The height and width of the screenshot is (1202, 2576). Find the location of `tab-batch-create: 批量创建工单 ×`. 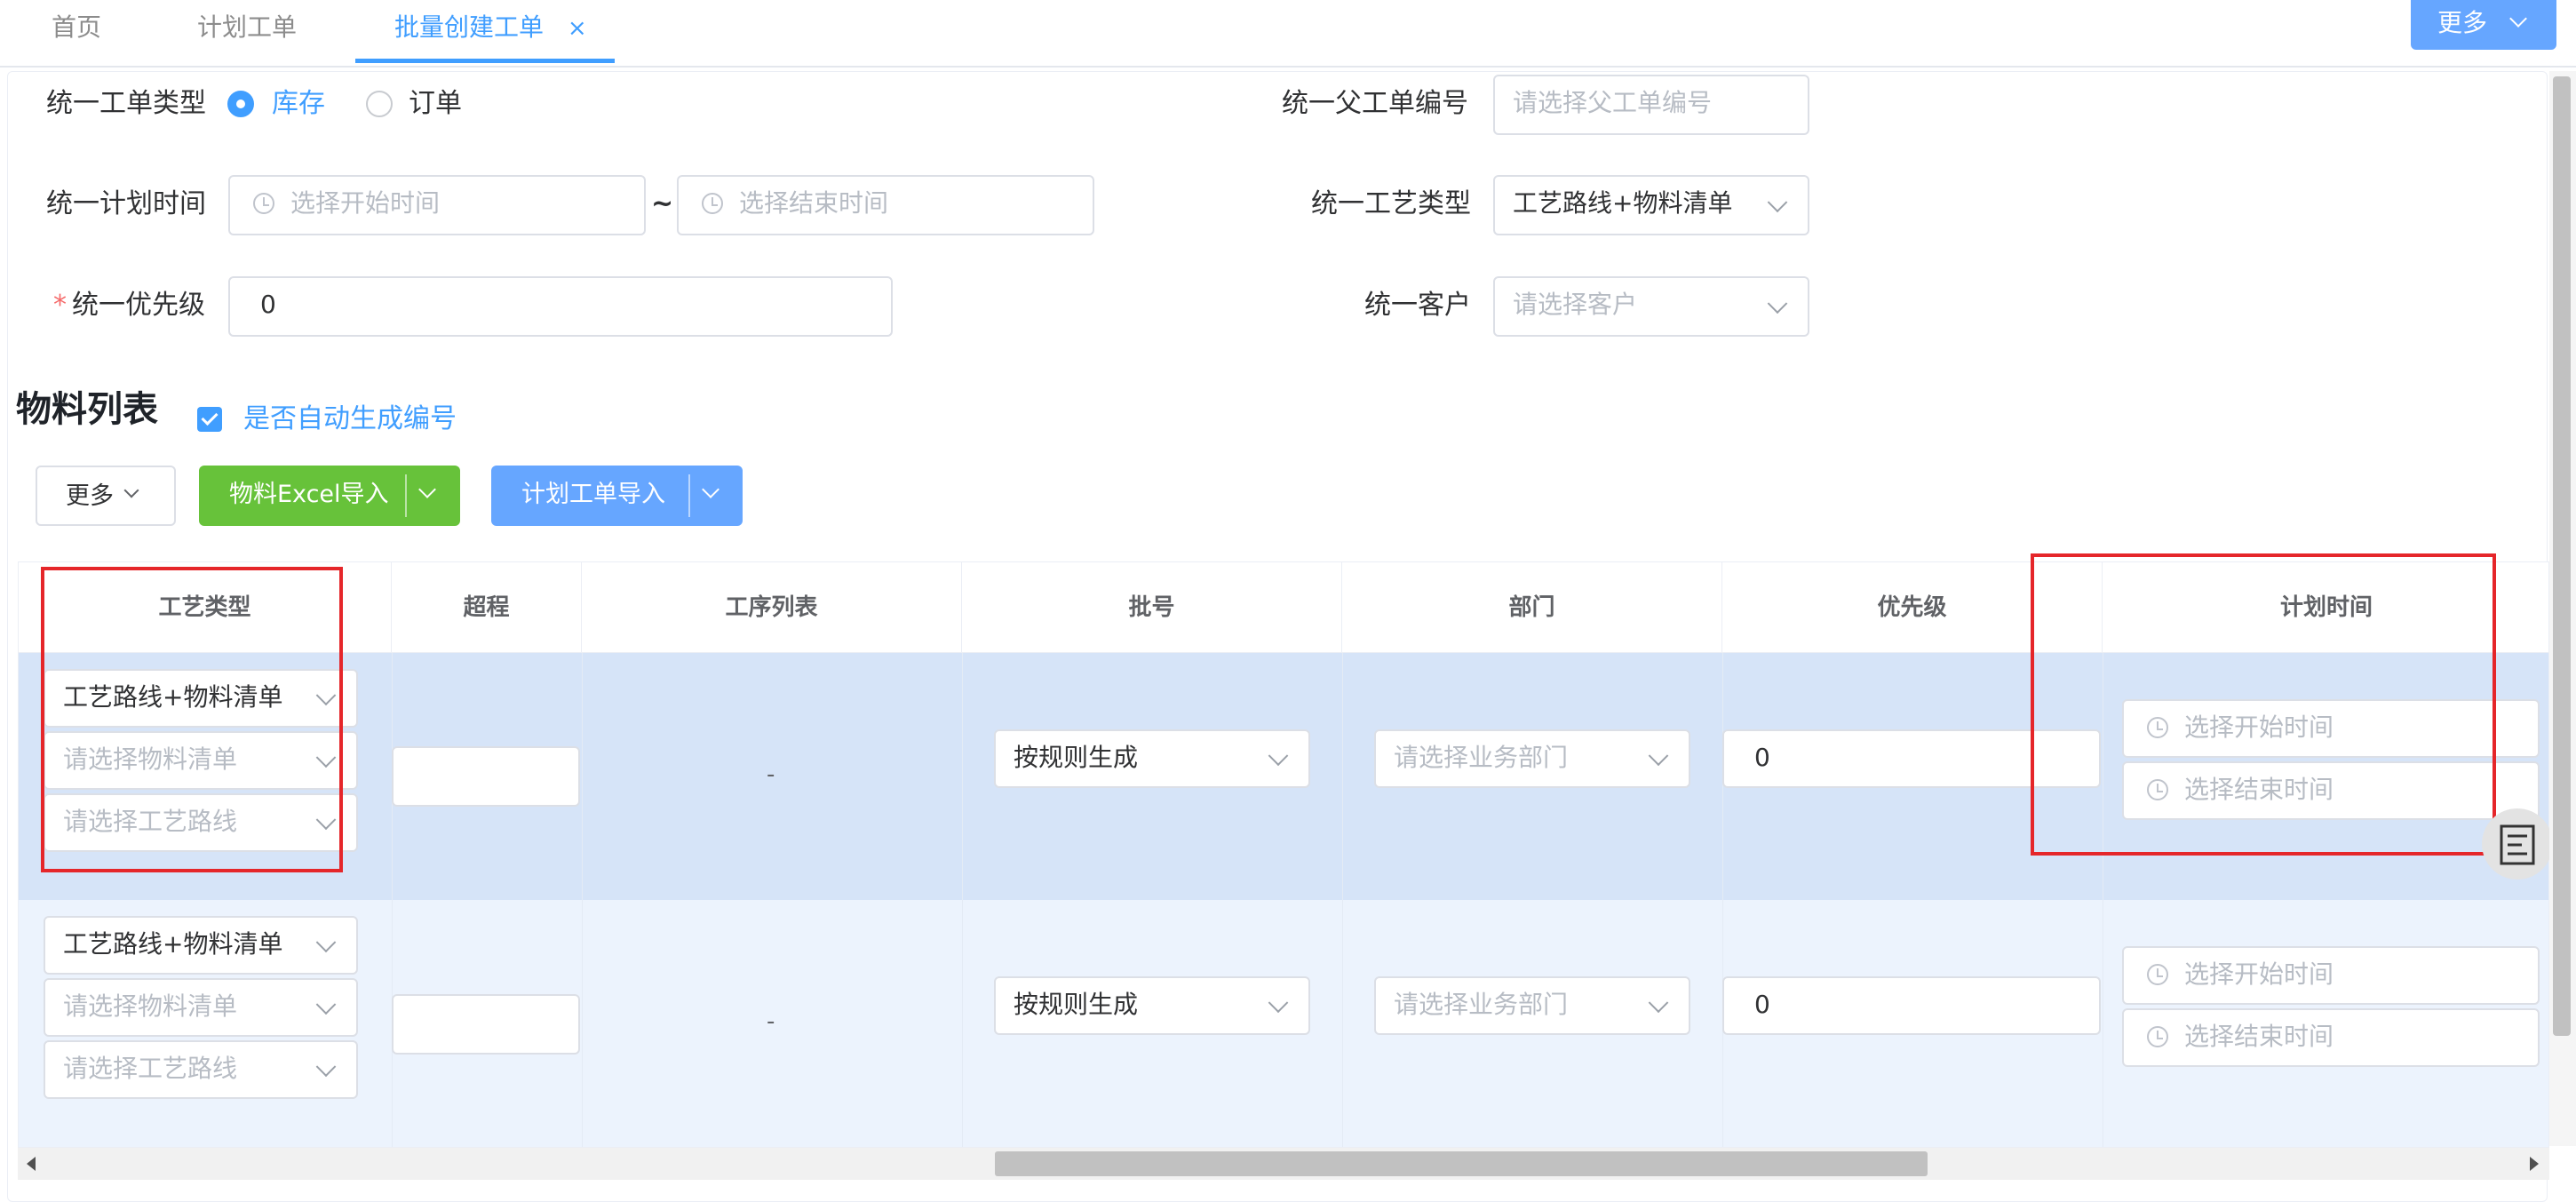

tab-batch-create: 批量创建工单 × is located at coordinates (490, 32).